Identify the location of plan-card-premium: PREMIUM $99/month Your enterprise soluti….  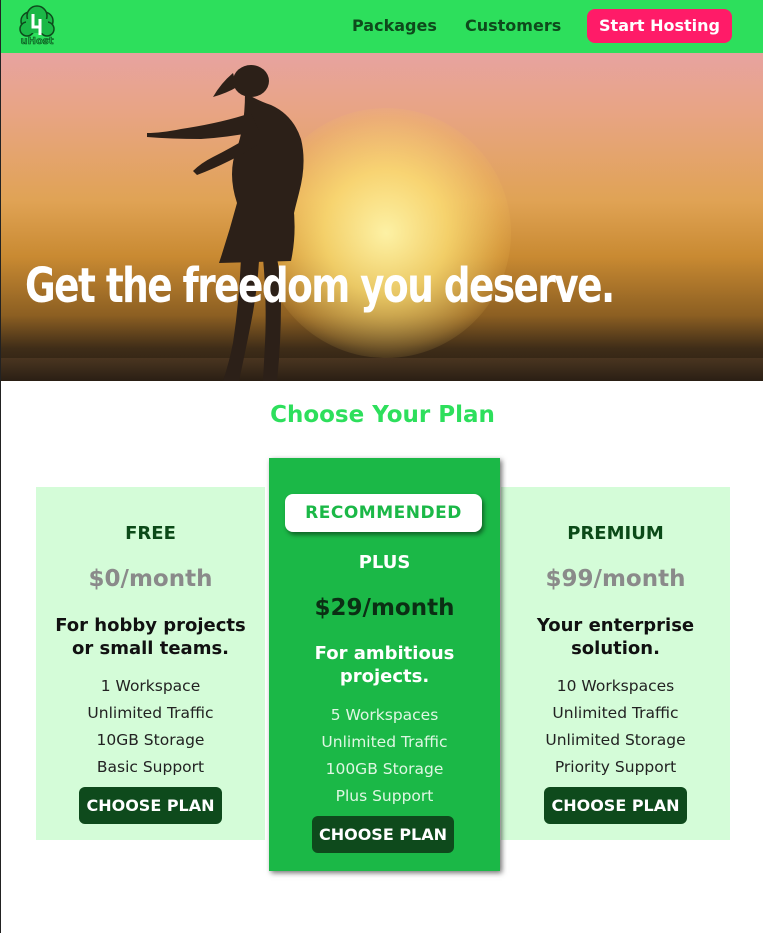
(615, 663).